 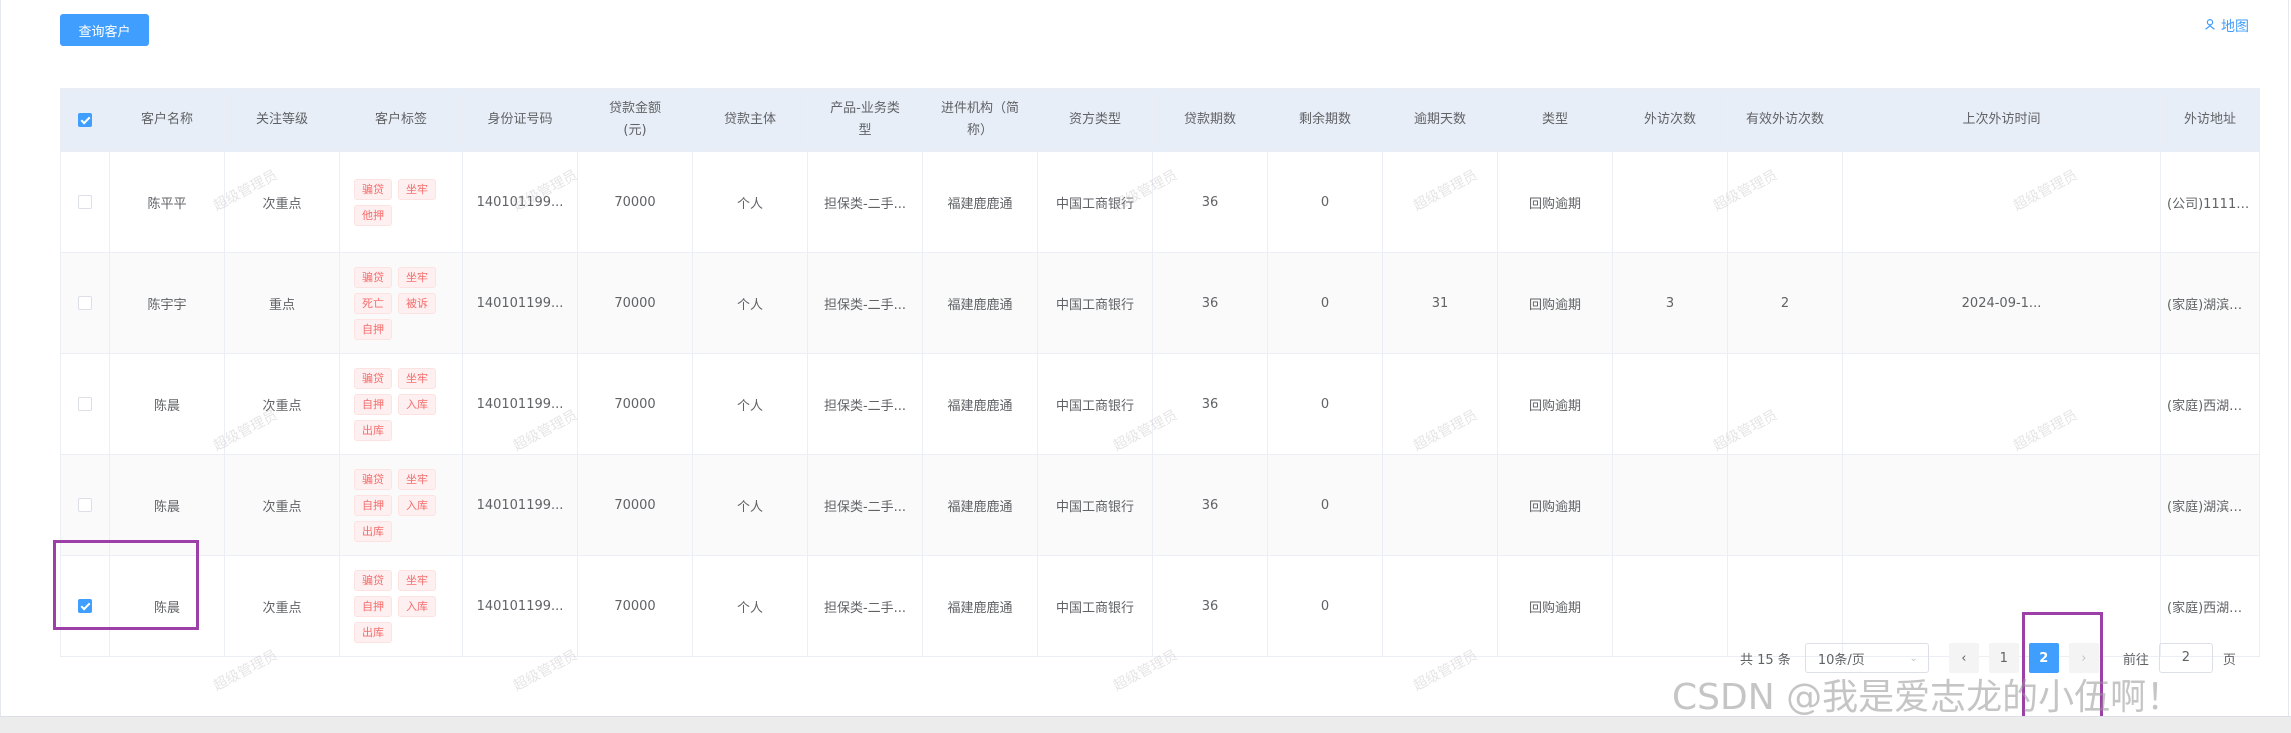 I want to click on customer-tag: 被诉, so click(x=417, y=303).